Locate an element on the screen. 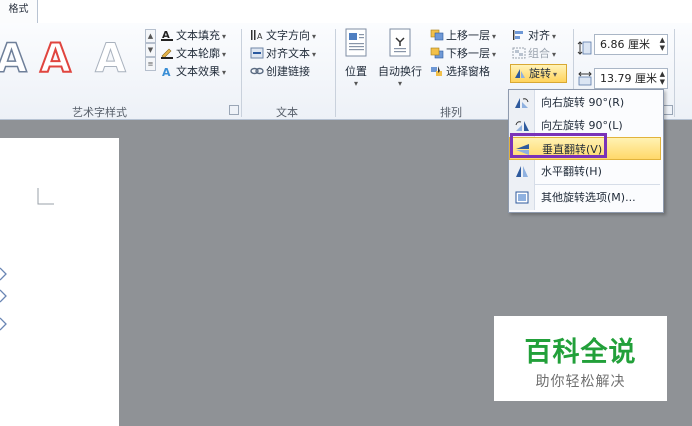 The height and width of the screenshot is (426, 692). position-button: 位置 ▾ is located at coordinates (356, 58).